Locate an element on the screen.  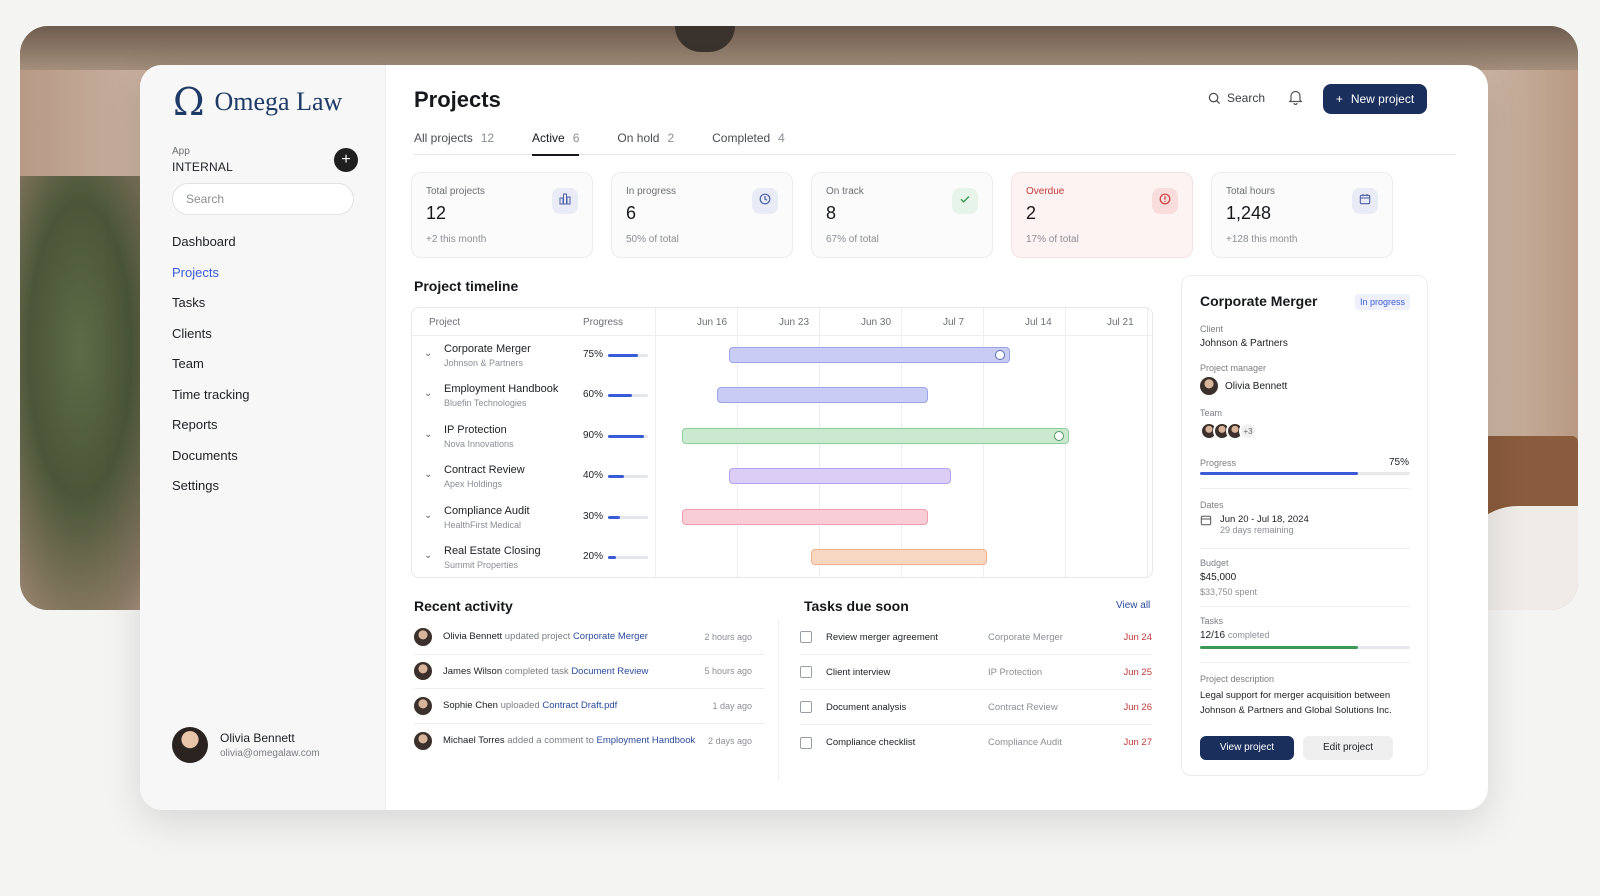
activity-time: 1 day ago is located at coordinates (732, 705).